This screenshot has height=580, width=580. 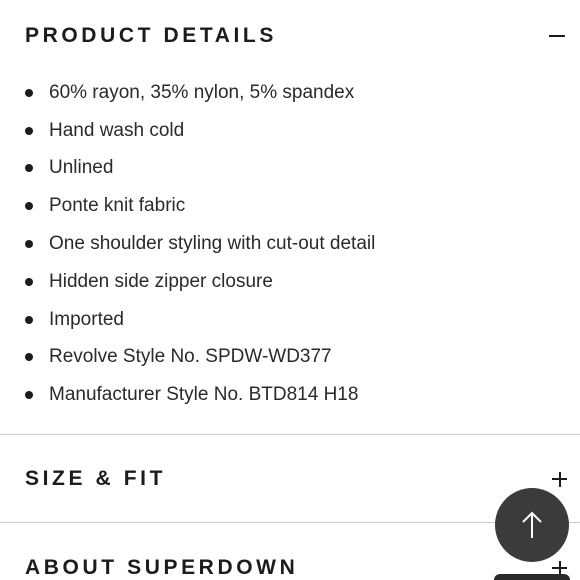 I want to click on list-item-text: Manufacturer Style No. BTD814 H18, so click(x=204, y=395).